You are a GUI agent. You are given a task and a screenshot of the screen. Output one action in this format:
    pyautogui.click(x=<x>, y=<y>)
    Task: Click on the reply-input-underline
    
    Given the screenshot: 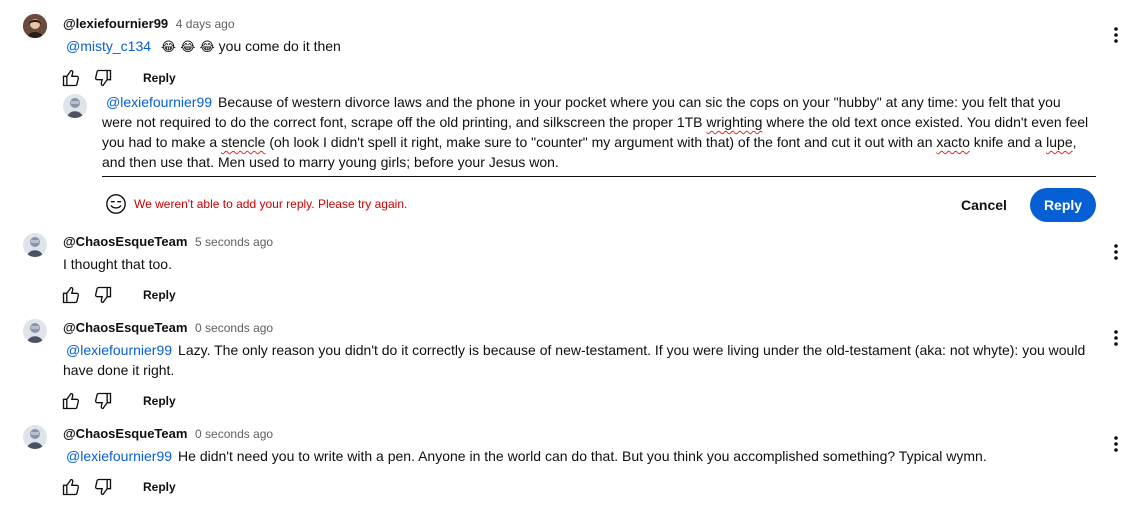 What is the action you would take?
    pyautogui.click(x=599, y=176)
    